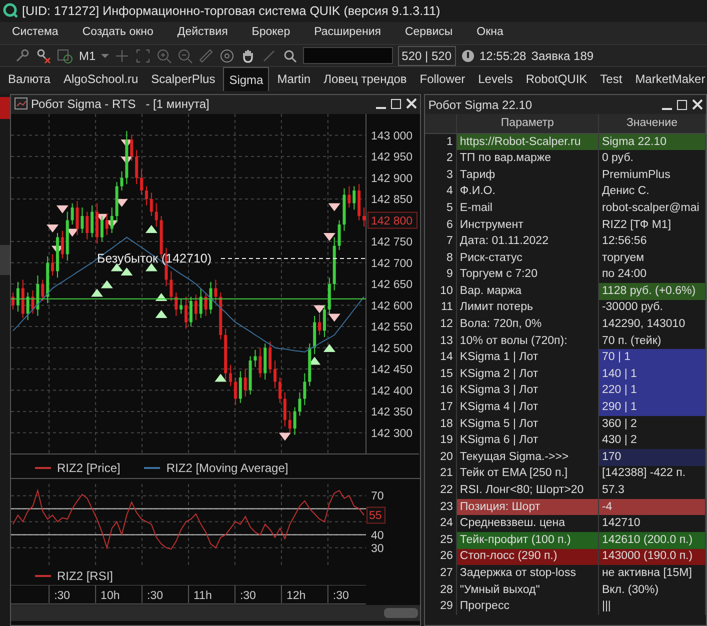  I want to click on row-number: 14, so click(440, 357).